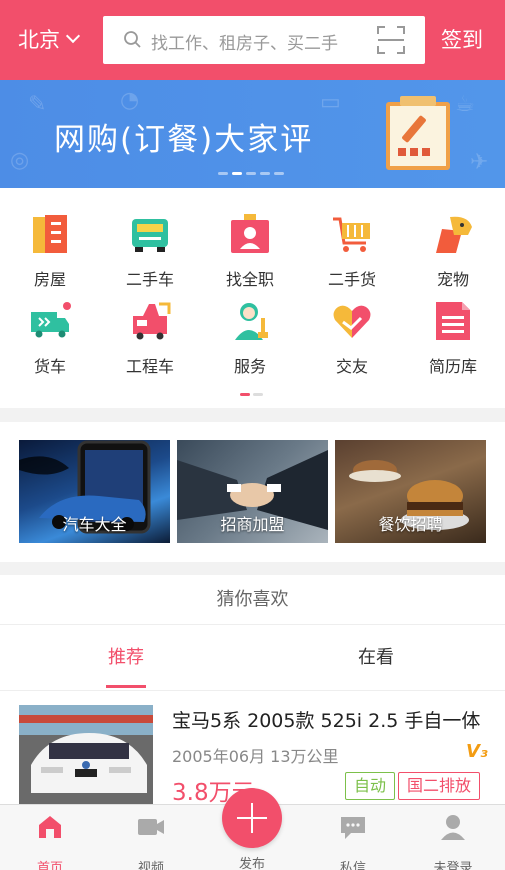  Describe the element at coordinates (184, 140) in the screenshot. I see `banner-title: 网购(订餐)大家评` at that location.